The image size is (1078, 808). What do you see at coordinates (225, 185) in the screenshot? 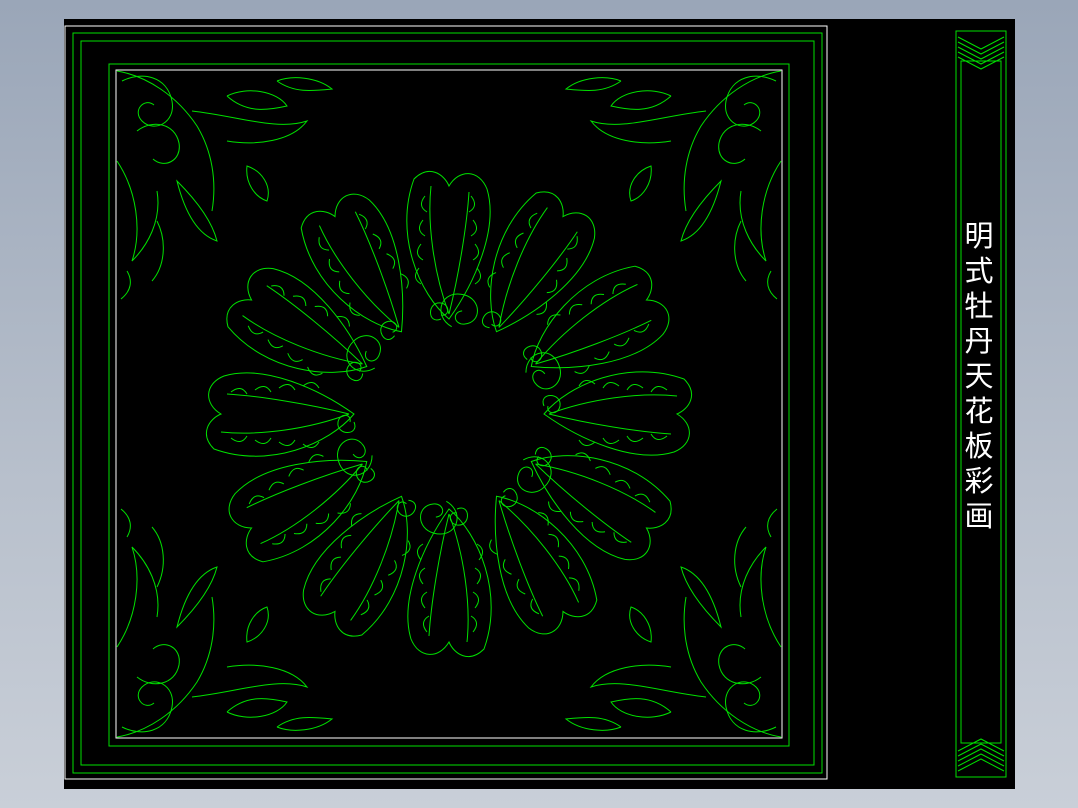
I see `corner-scroll-ornament-top-left` at bounding box center [225, 185].